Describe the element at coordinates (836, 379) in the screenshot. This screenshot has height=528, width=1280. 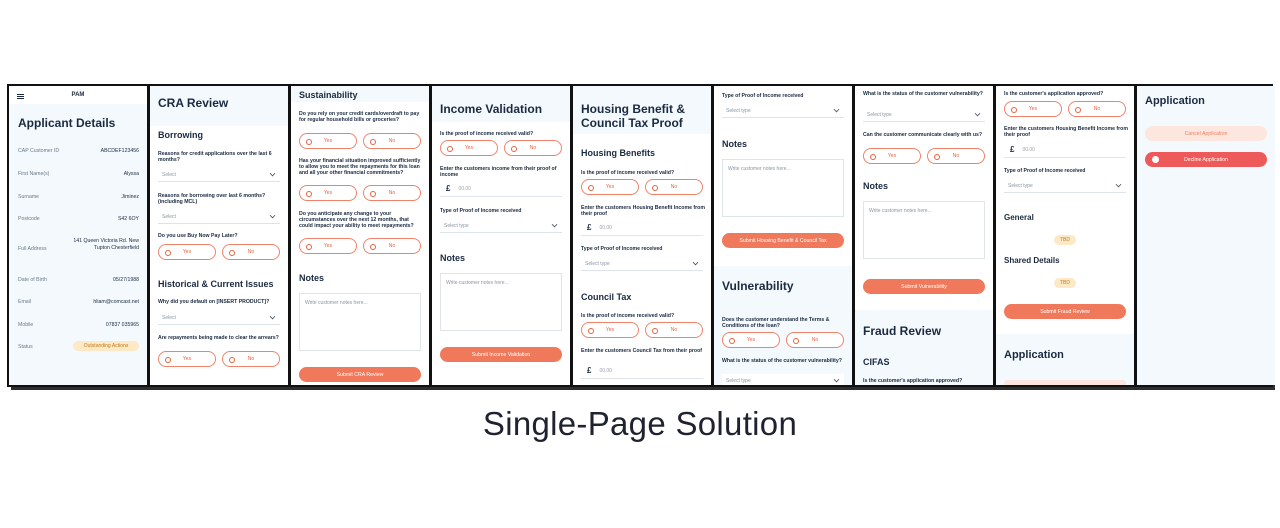
I see `chevron-down-icon` at that location.